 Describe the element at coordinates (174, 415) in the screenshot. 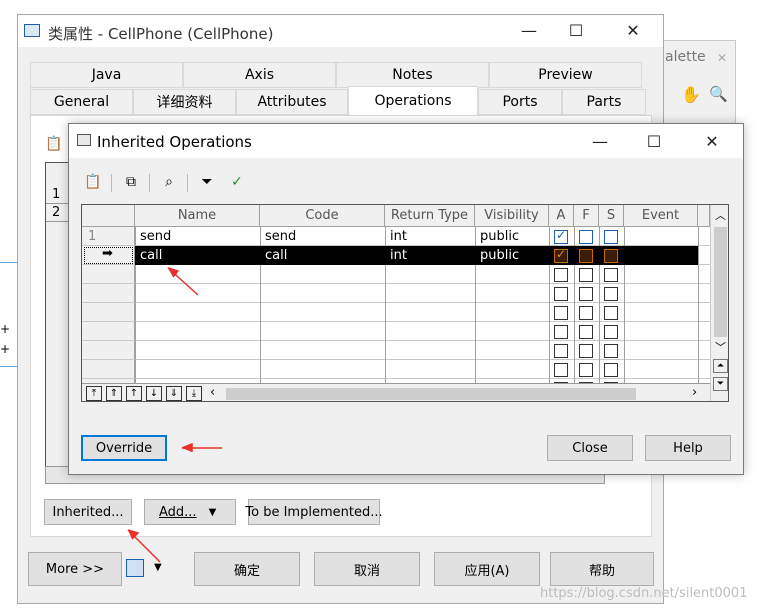

I see `annotation-arrows` at that location.